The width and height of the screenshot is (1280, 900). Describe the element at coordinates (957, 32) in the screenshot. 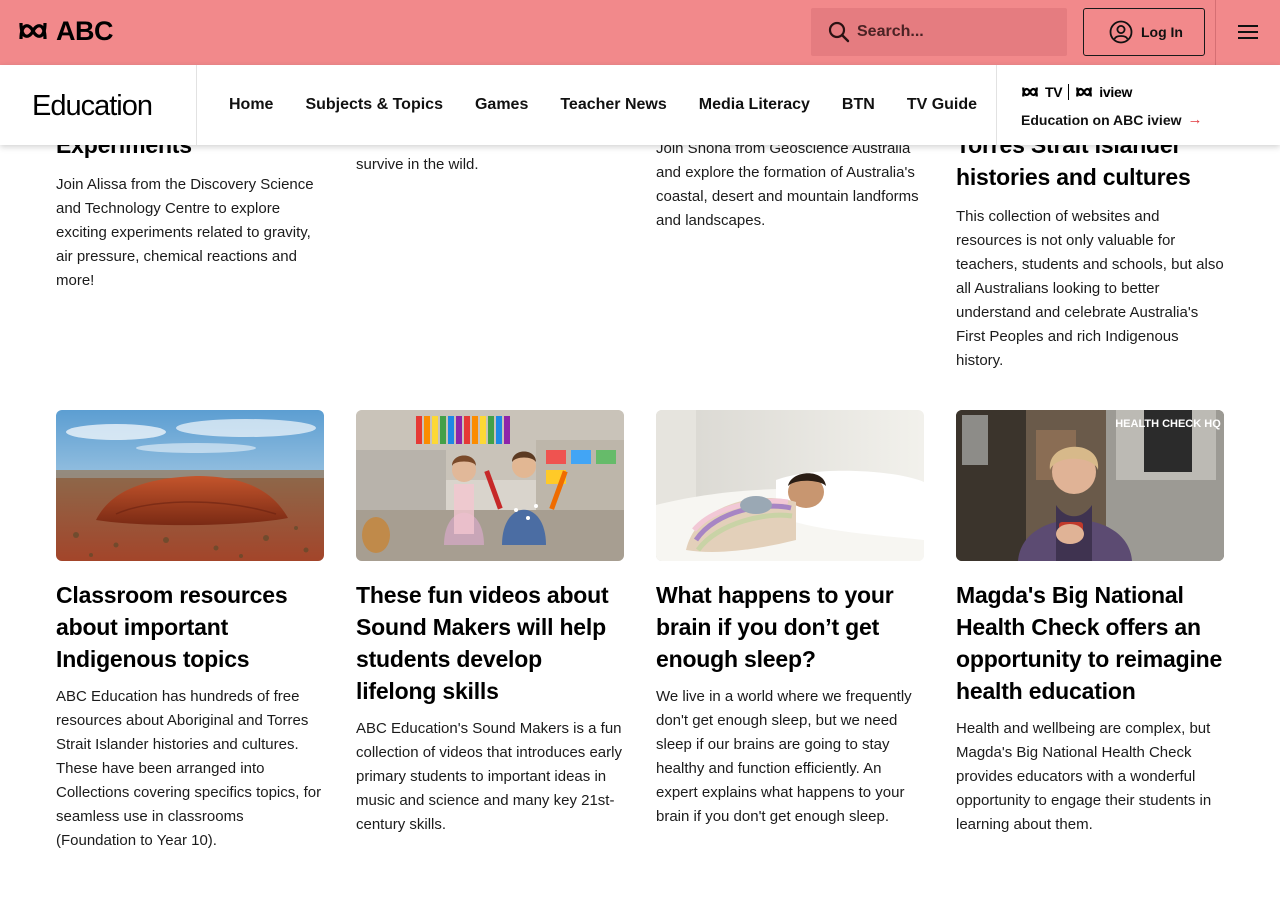

I see `search-input` at that location.